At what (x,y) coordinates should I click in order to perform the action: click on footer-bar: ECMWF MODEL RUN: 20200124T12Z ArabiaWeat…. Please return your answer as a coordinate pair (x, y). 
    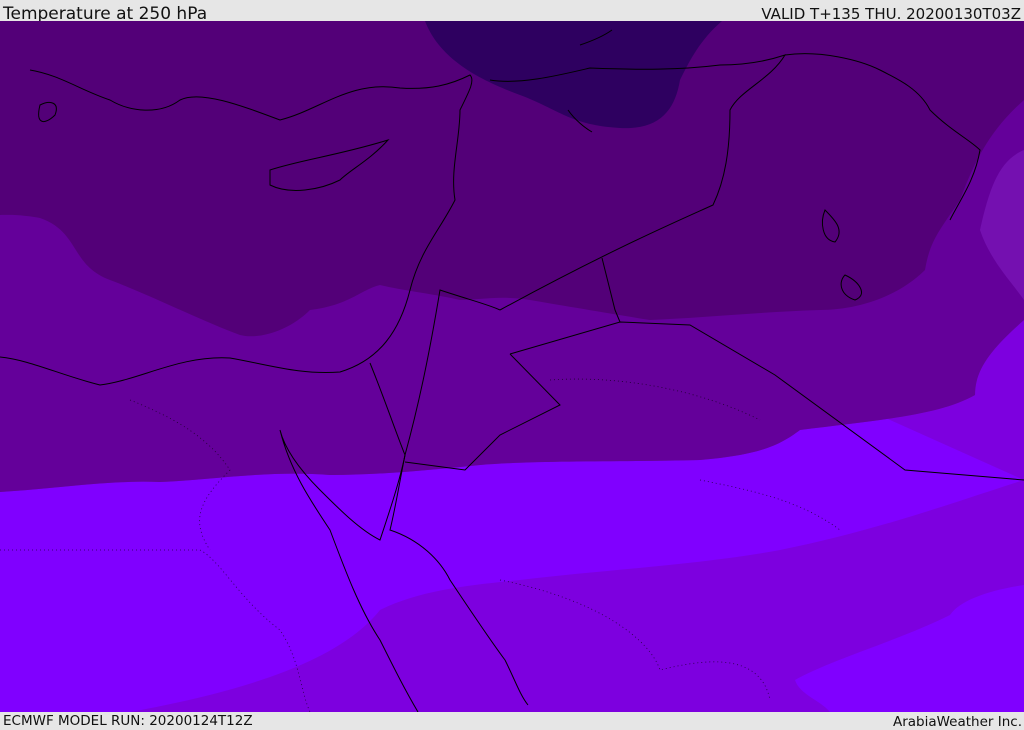
    Looking at the image, I should click on (512, 721).